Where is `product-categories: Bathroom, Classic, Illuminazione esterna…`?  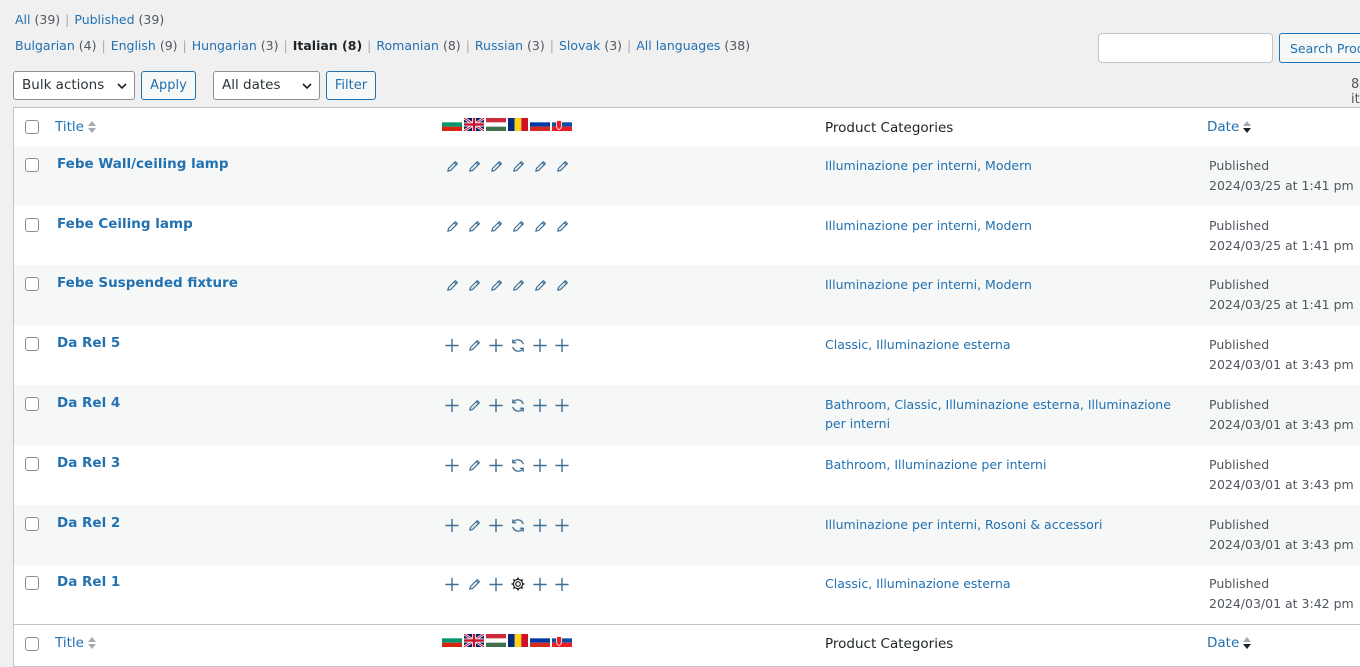 product-categories: Bathroom, Classic, Illuminazione esterna… is located at coordinates (1002, 414).